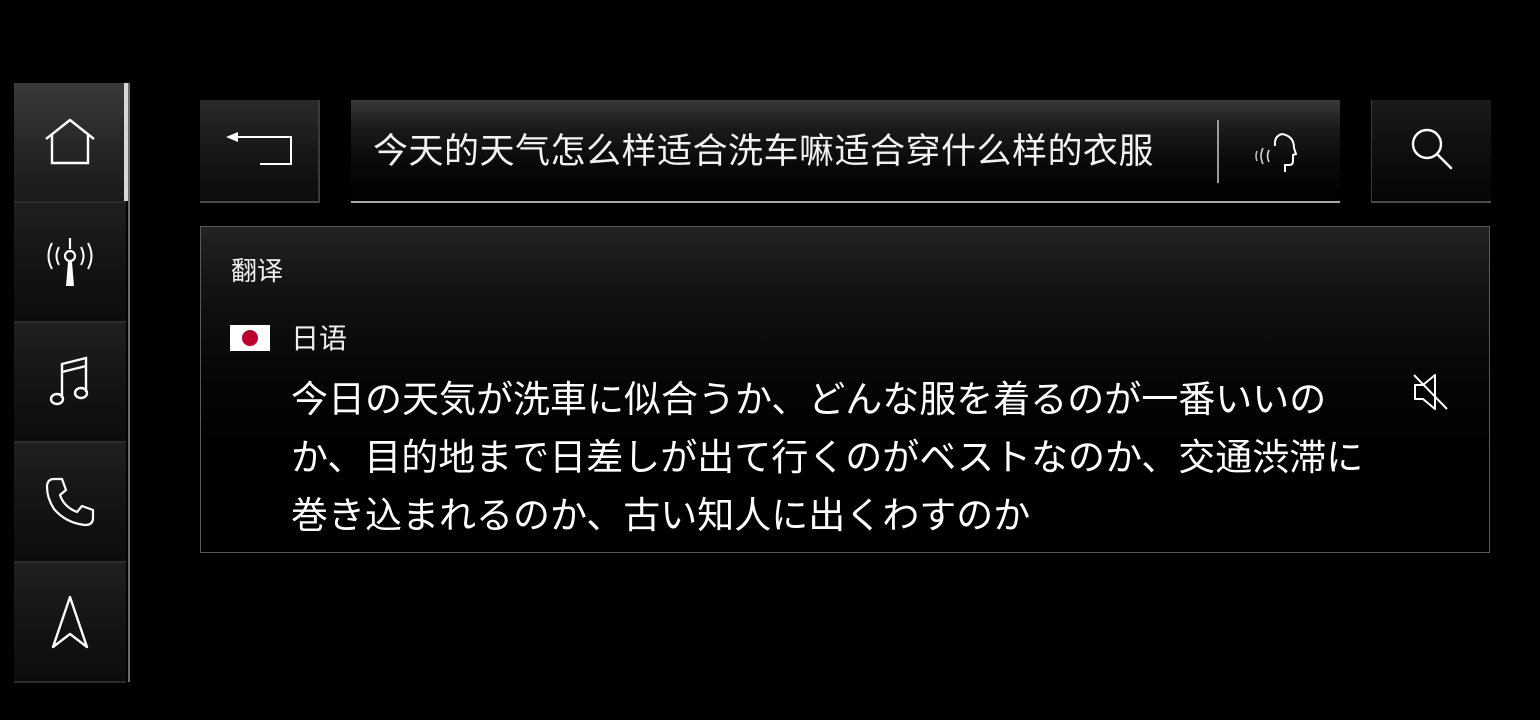  I want to click on search-icon, so click(1432, 151).